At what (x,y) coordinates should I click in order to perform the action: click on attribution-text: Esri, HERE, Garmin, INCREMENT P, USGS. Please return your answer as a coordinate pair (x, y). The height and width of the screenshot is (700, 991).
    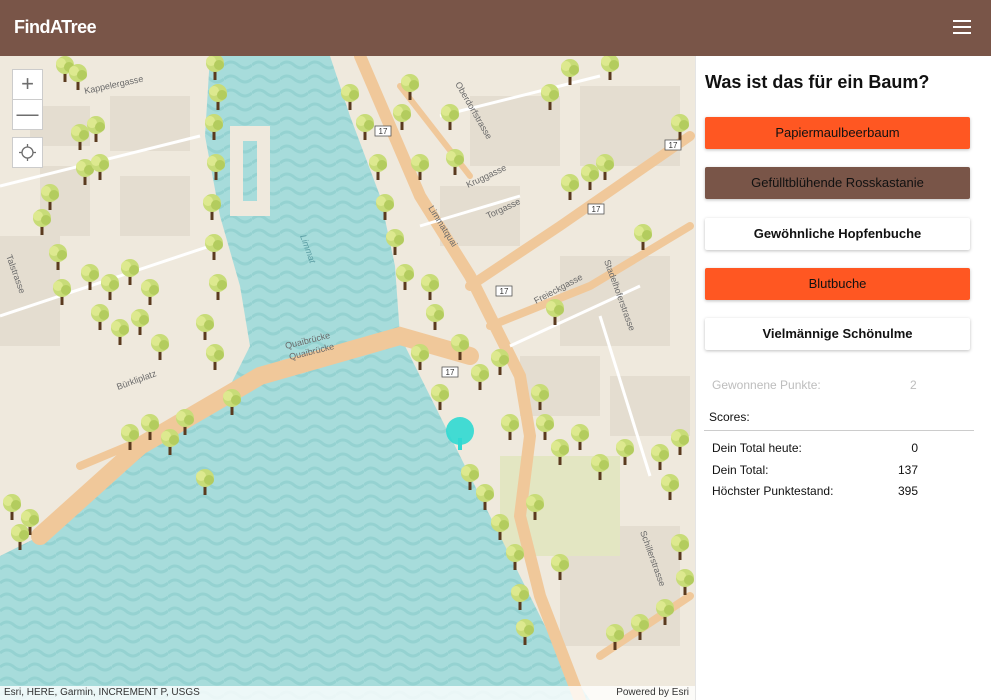
    Looking at the image, I should click on (102, 692).